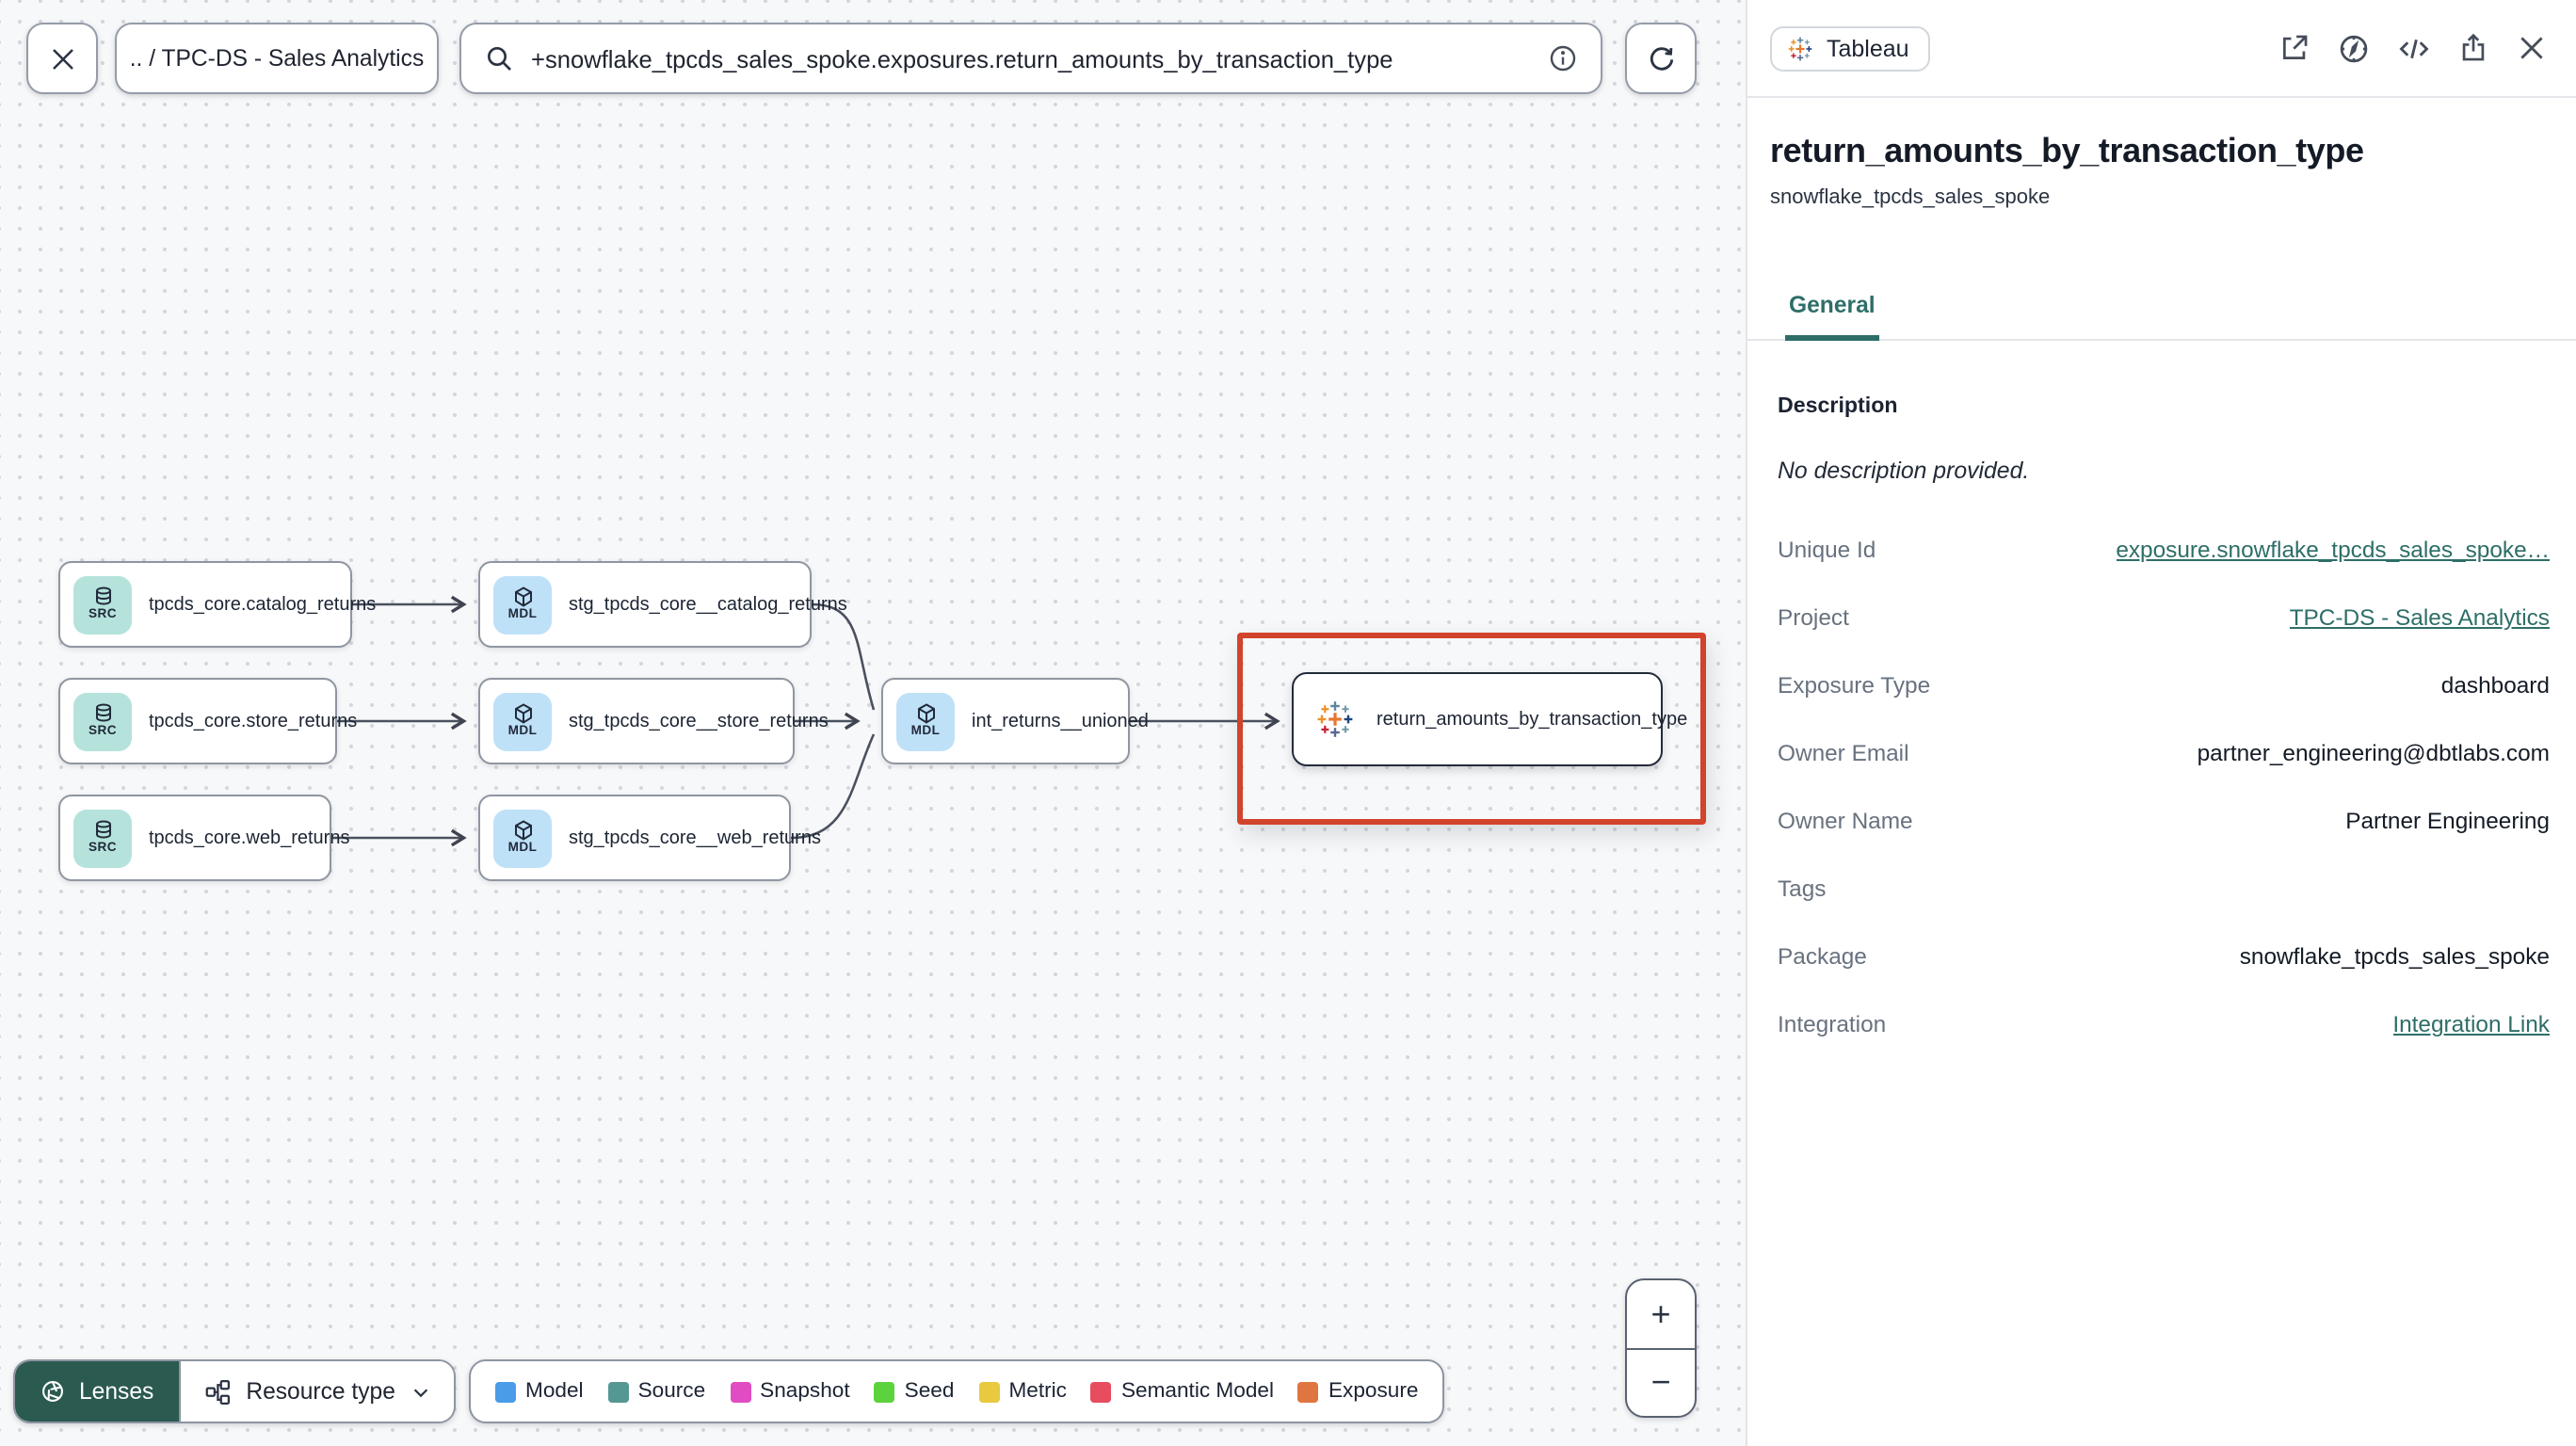  Describe the element at coordinates (1060, 721) in the screenshot. I see `node-label: int_returns__unioned` at that location.